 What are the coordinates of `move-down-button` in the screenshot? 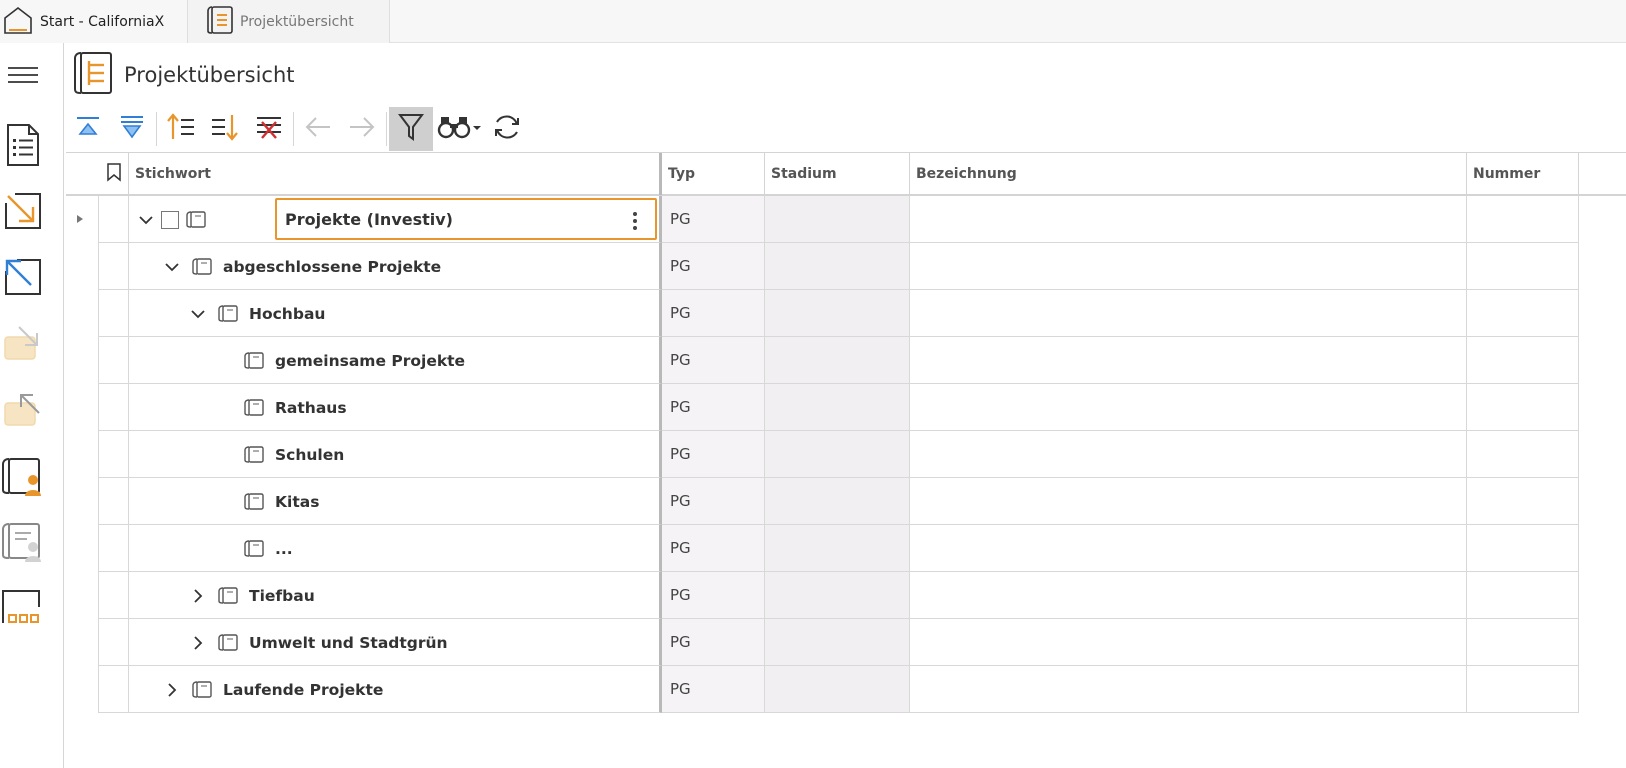 It's located at (225, 129).